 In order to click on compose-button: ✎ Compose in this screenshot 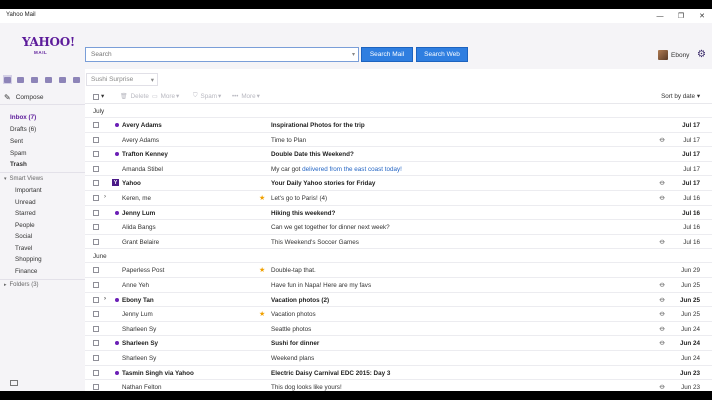, I will do `click(24, 97)`.